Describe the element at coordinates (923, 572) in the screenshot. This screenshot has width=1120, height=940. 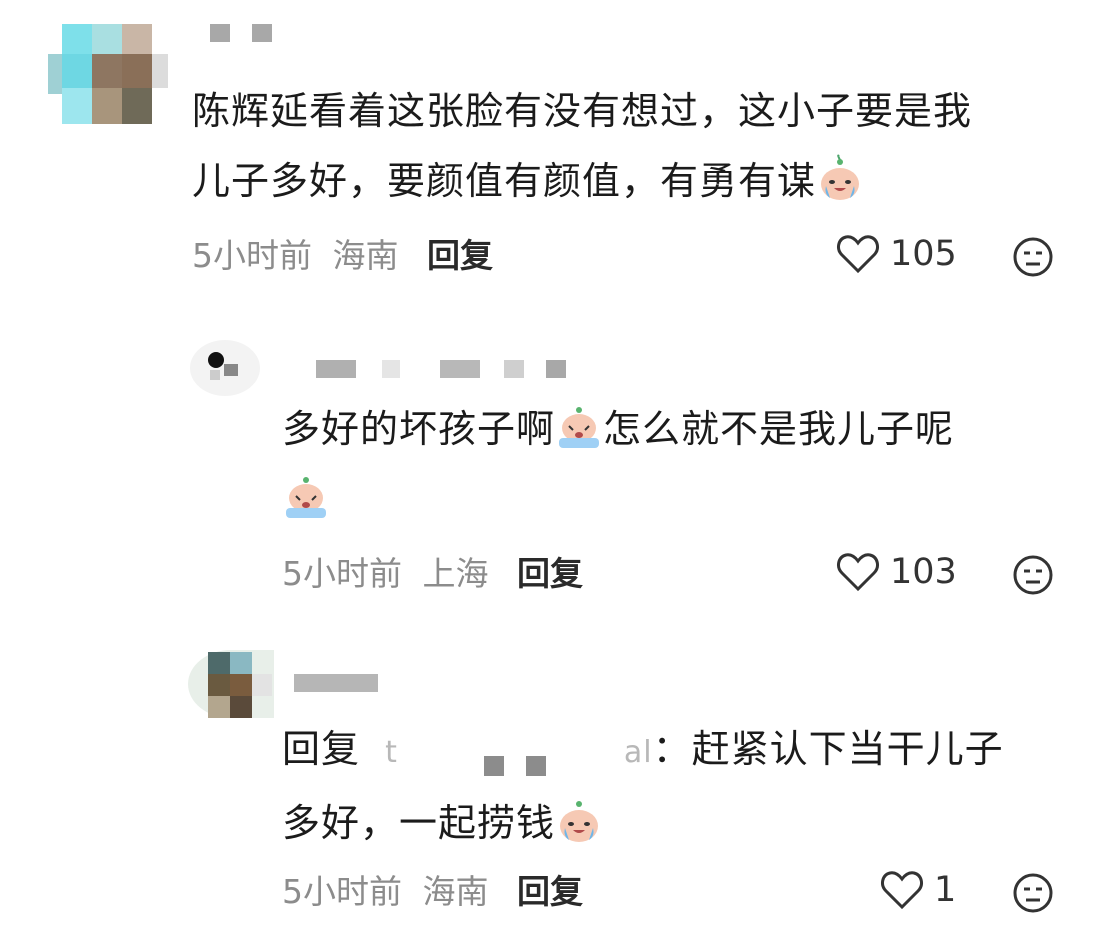
I see `like-count: 103` at that location.